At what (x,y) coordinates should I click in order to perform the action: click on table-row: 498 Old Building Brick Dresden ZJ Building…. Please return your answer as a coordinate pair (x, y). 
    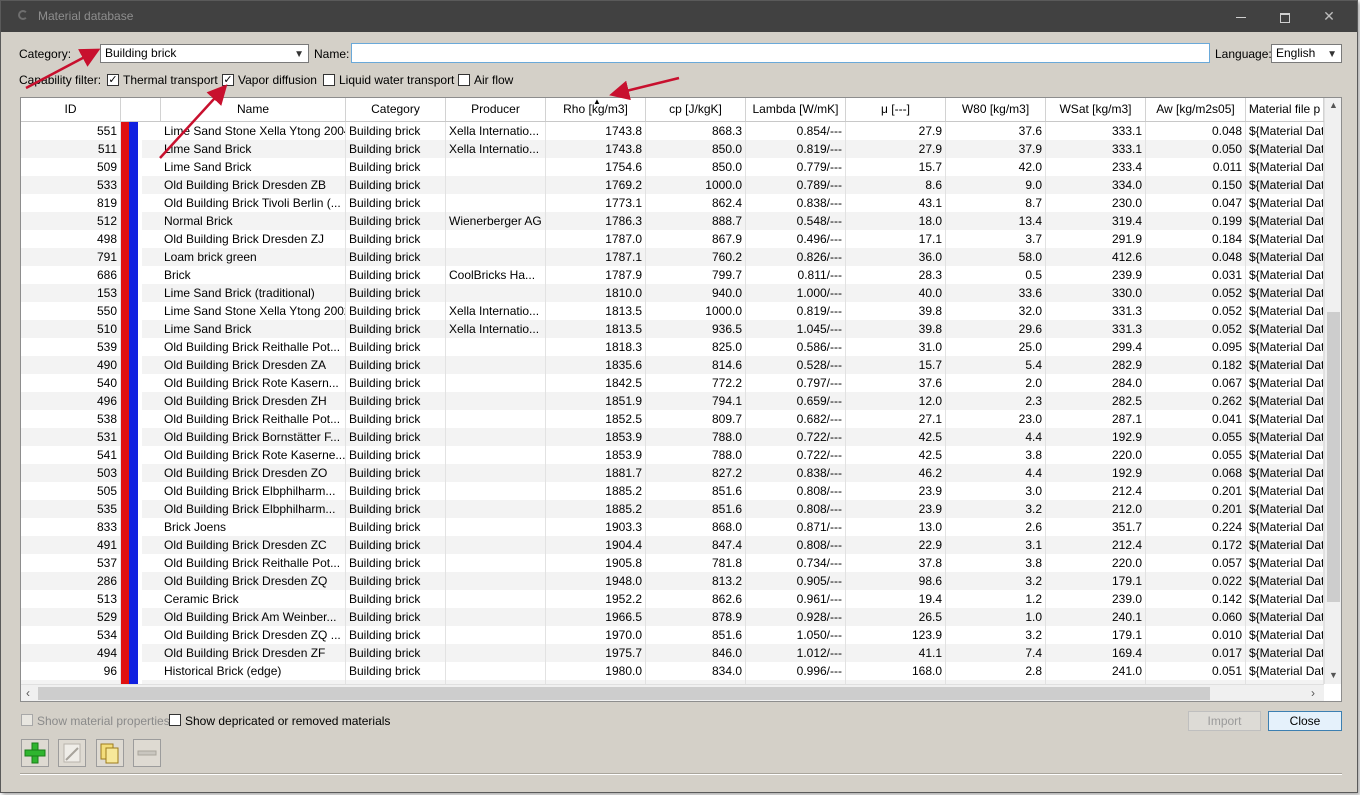
    Looking at the image, I should click on (672, 239).